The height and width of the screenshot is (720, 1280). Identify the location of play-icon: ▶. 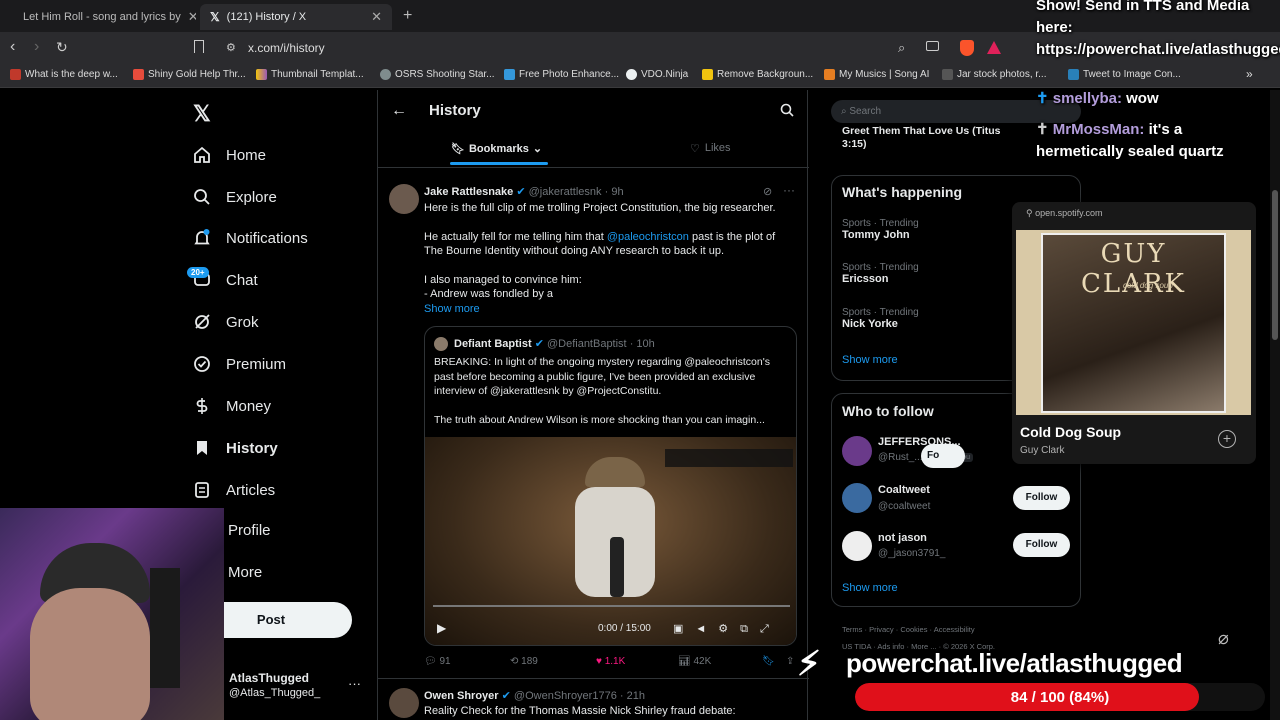
(441, 628).